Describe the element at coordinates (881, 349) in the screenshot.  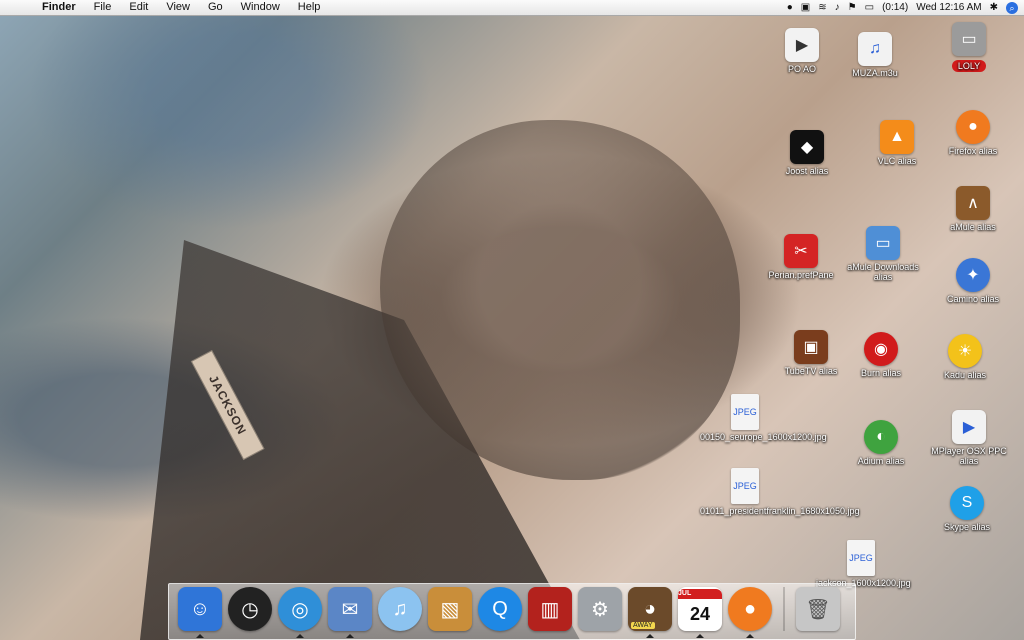
I see `burn-icon: ◉` at that location.